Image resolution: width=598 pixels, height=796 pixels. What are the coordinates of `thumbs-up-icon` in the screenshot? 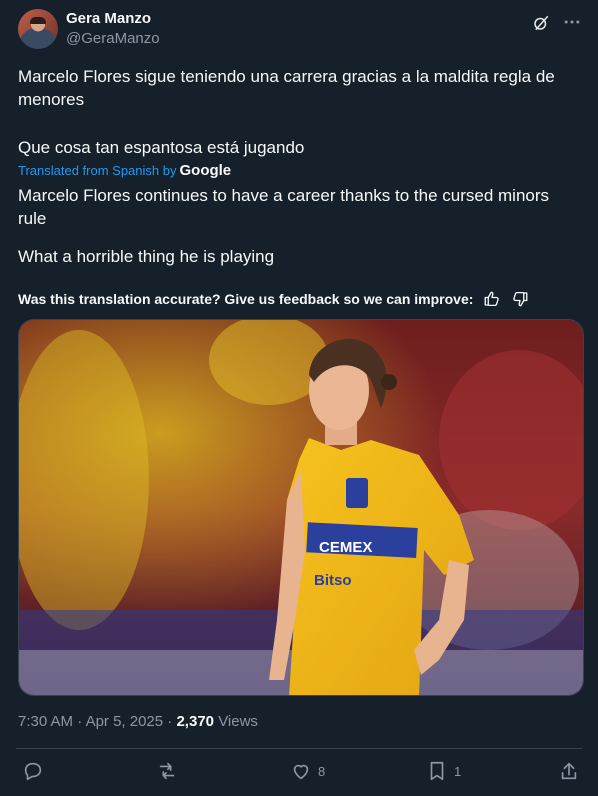 It's located at (492, 299).